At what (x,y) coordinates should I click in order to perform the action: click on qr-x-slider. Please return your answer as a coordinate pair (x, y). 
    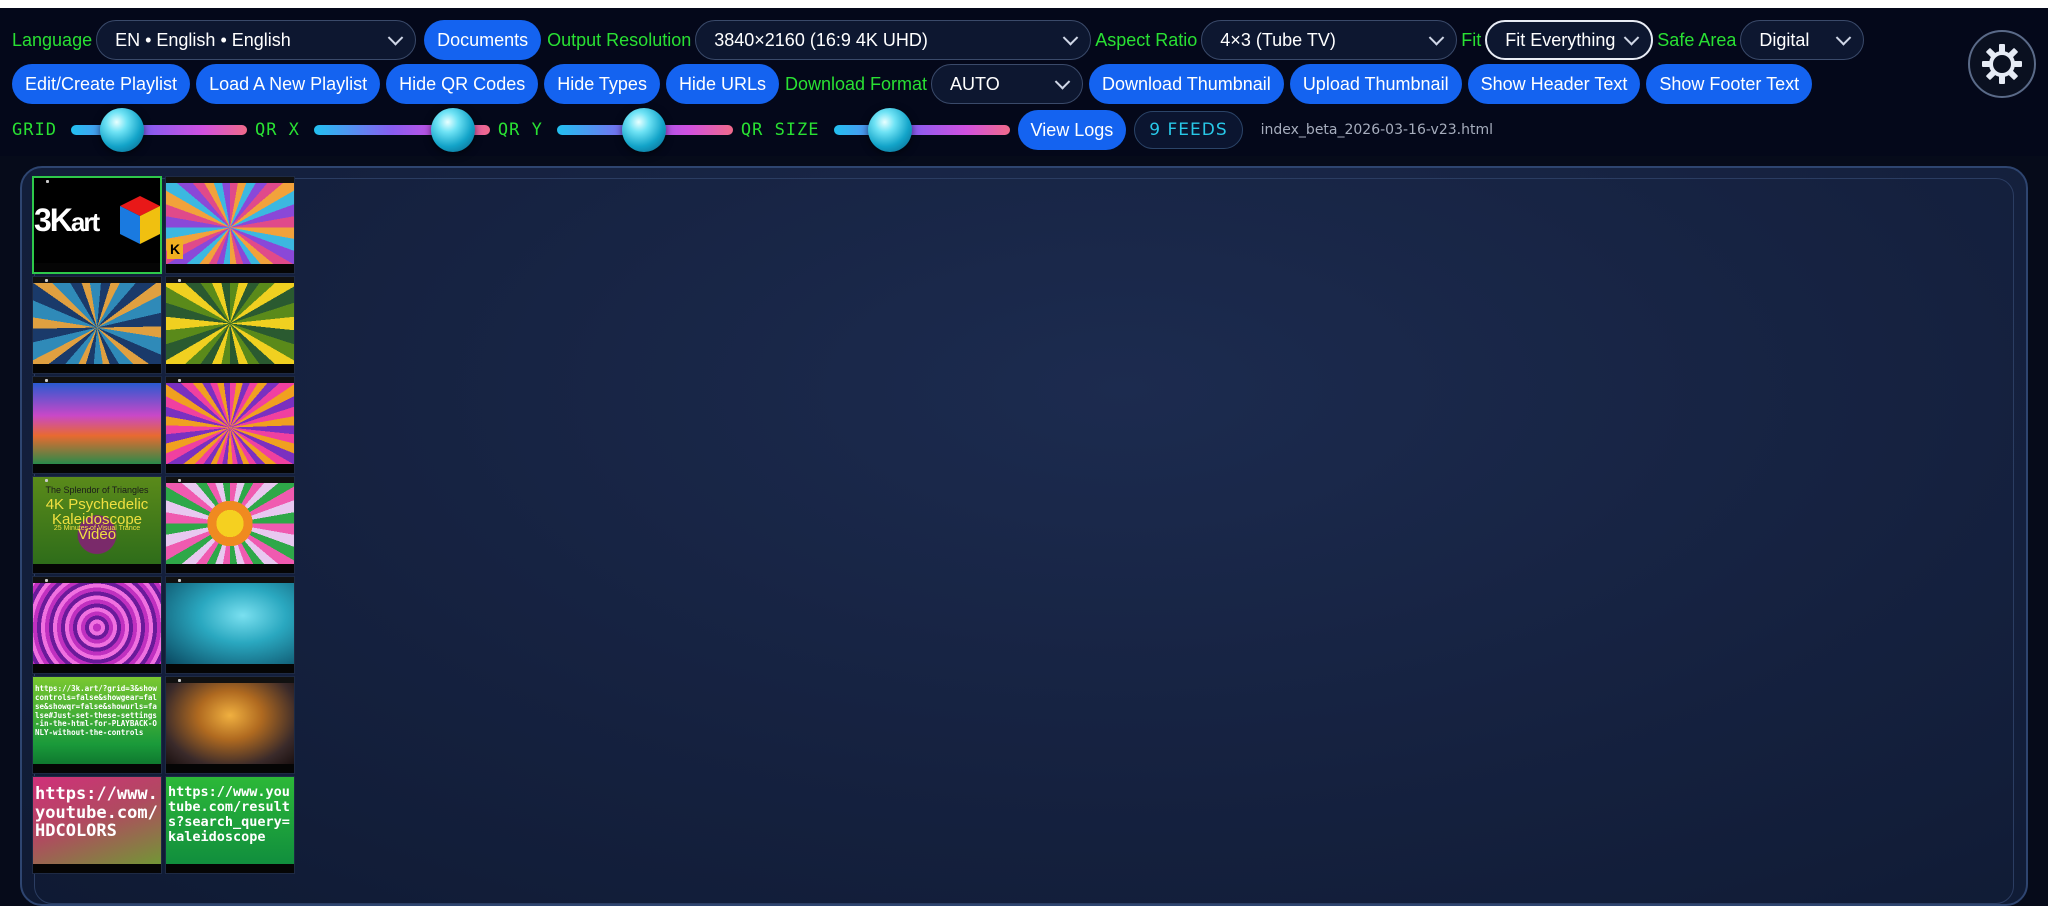
    Looking at the image, I should click on (401, 130).